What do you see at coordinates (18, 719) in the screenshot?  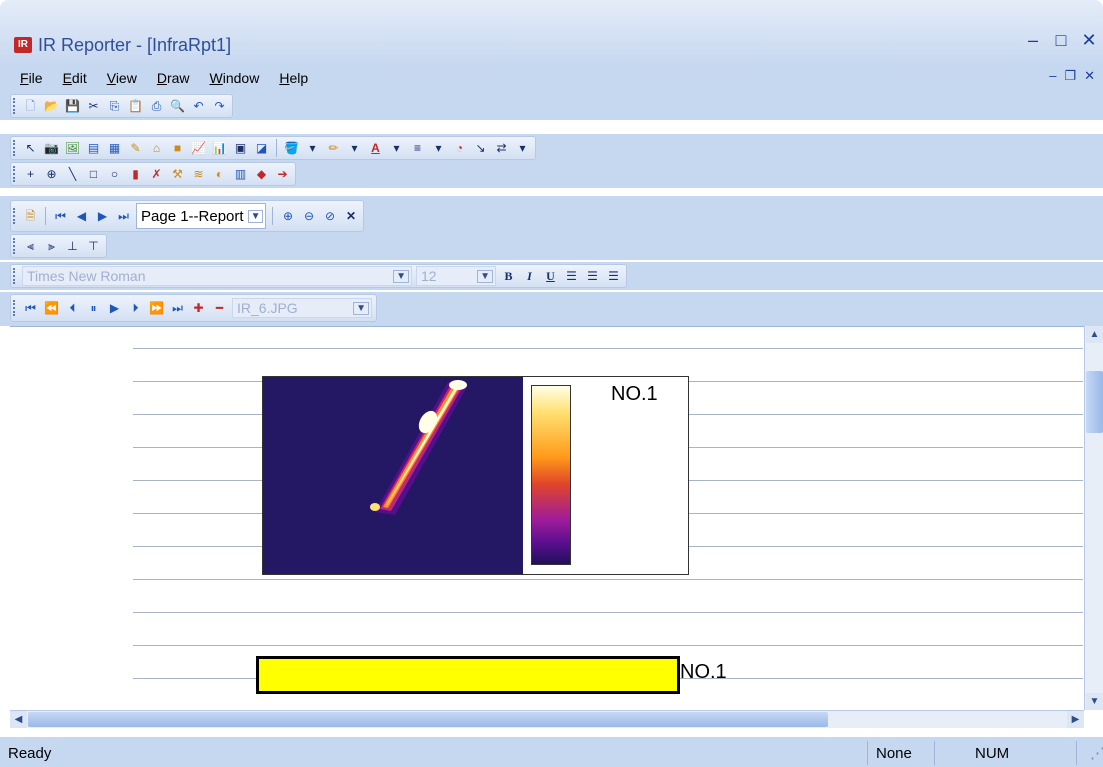 I see `scroll-left-icon: ◀` at bounding box center [18, 719].